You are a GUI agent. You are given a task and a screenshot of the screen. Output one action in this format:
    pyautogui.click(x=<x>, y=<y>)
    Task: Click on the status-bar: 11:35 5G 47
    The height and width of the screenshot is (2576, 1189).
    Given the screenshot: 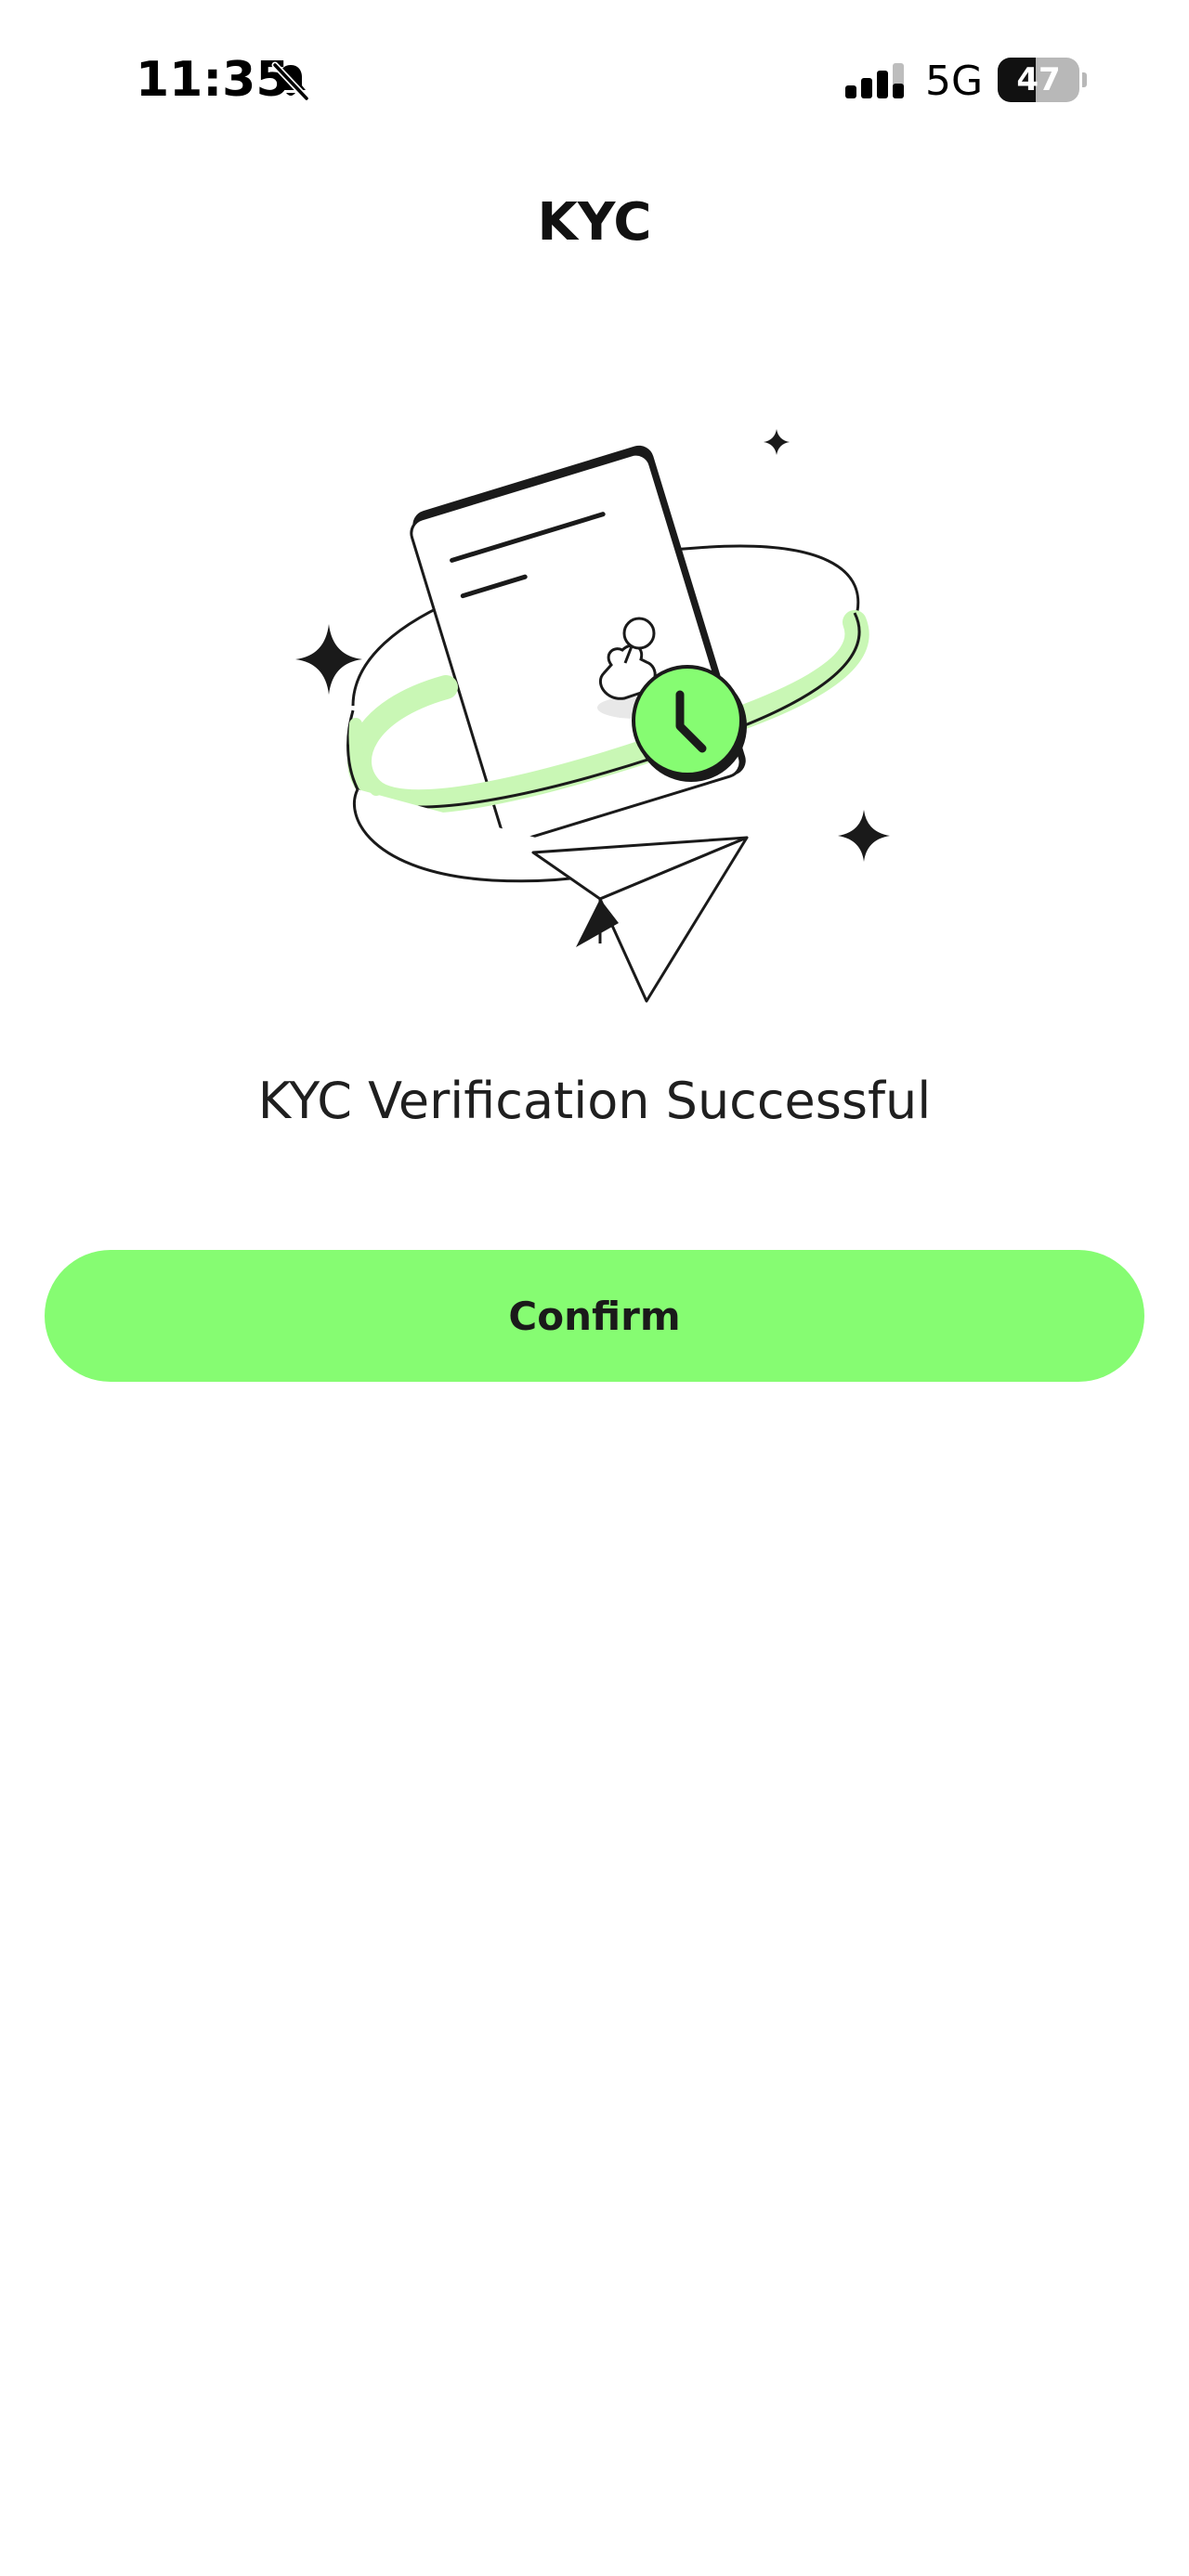 What is the action you would take?
    pyautogui.click(x=594, y=79)
    